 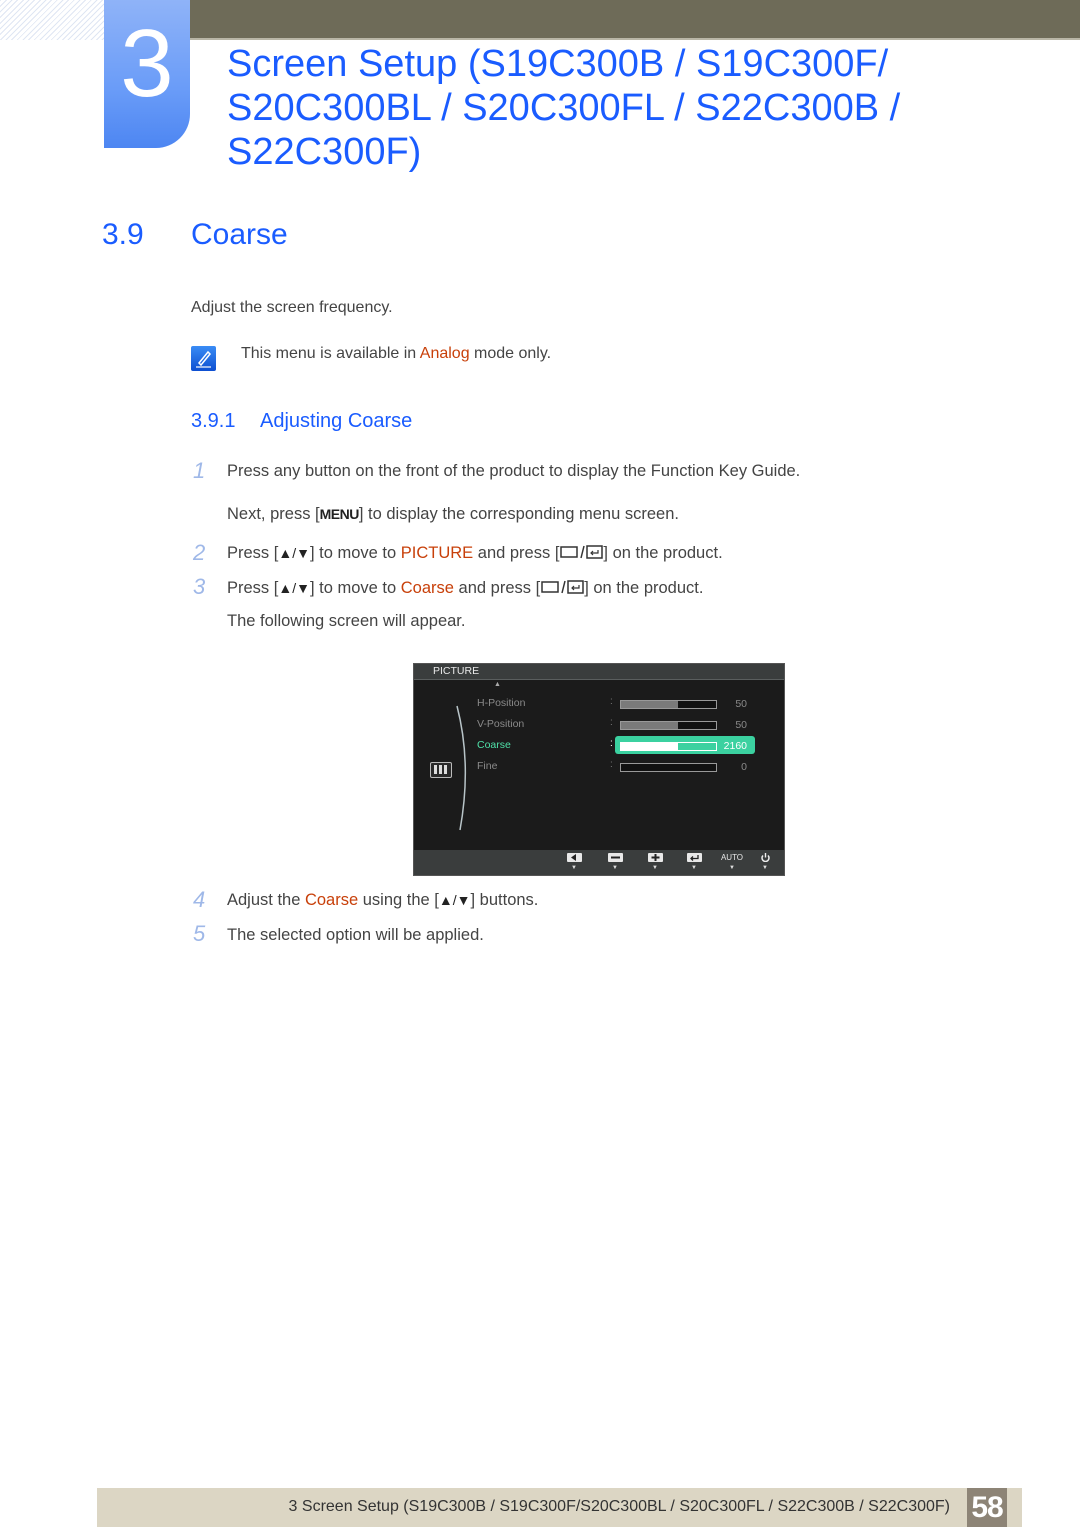 What do you see at coordinates (437, 553) in the screenshot?
I see `picture-highlight: PICTURE` at bounding box center [437, 553].